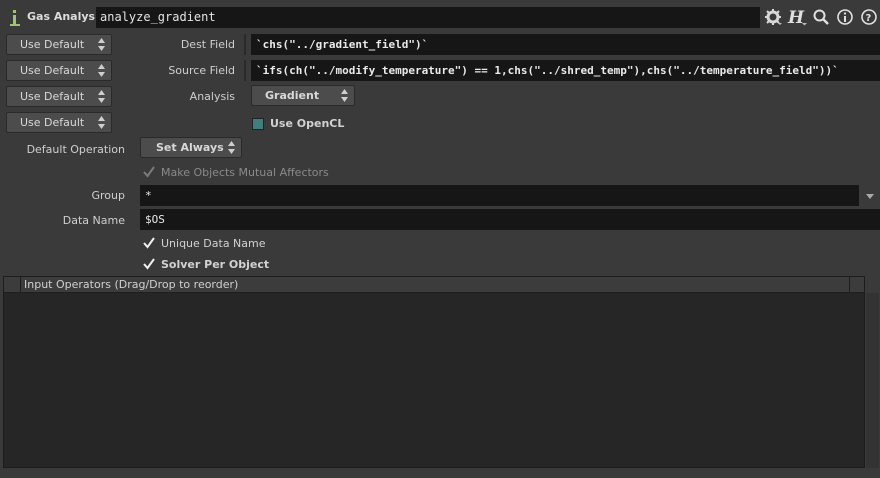 The height and width of the screenshot is (478, 880). I want to click on mutual-affectors-label: Make Objects Mutual Affectors, so click(245, 172).